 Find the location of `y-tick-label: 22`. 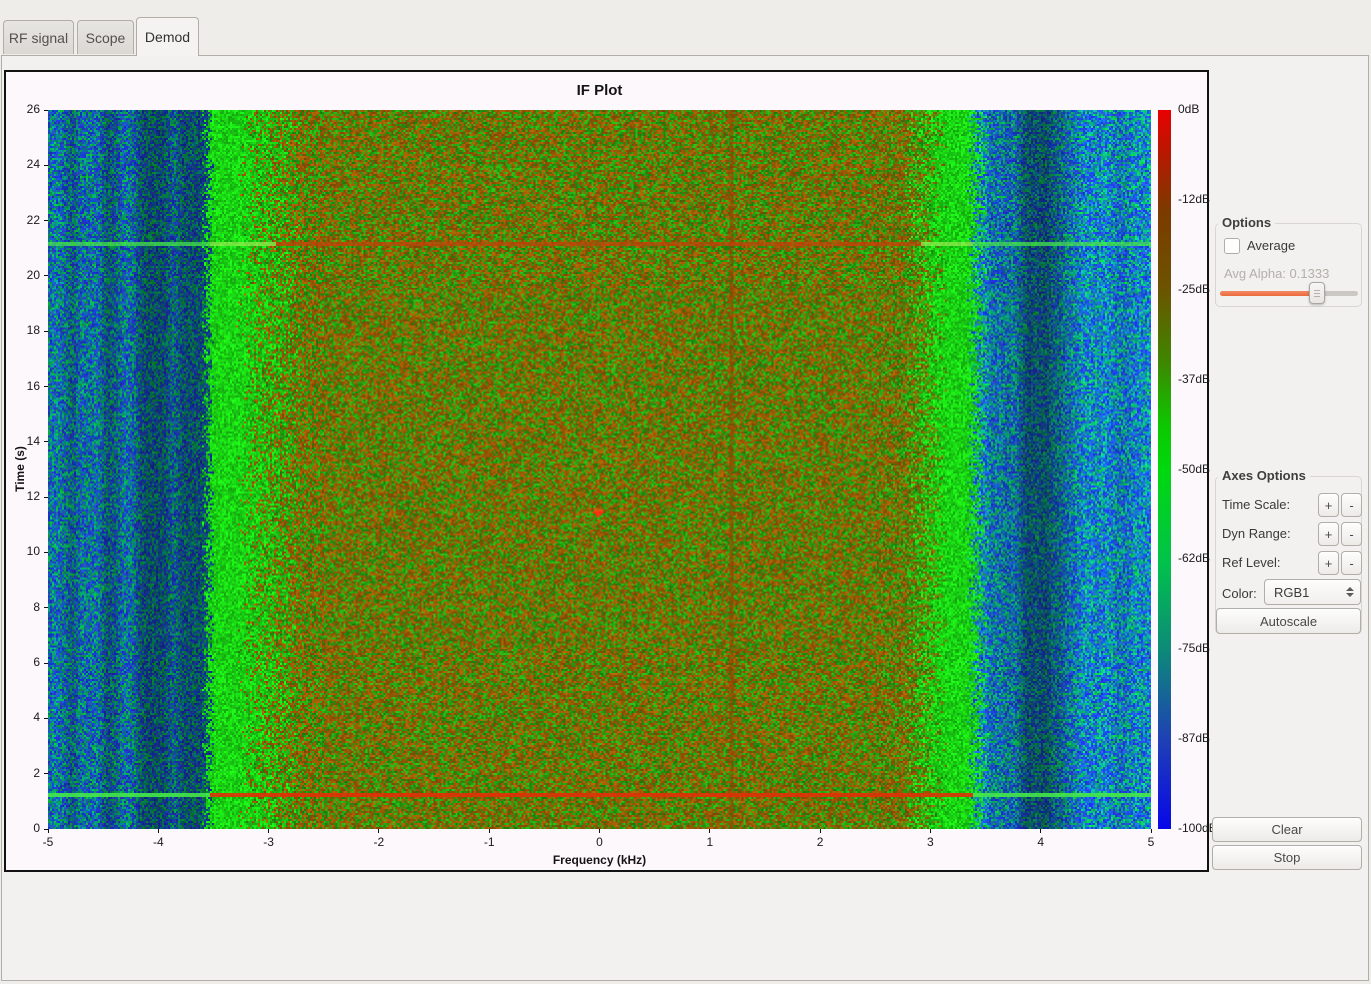

y-tick-label: 22 is located at coordinates (33, 219).